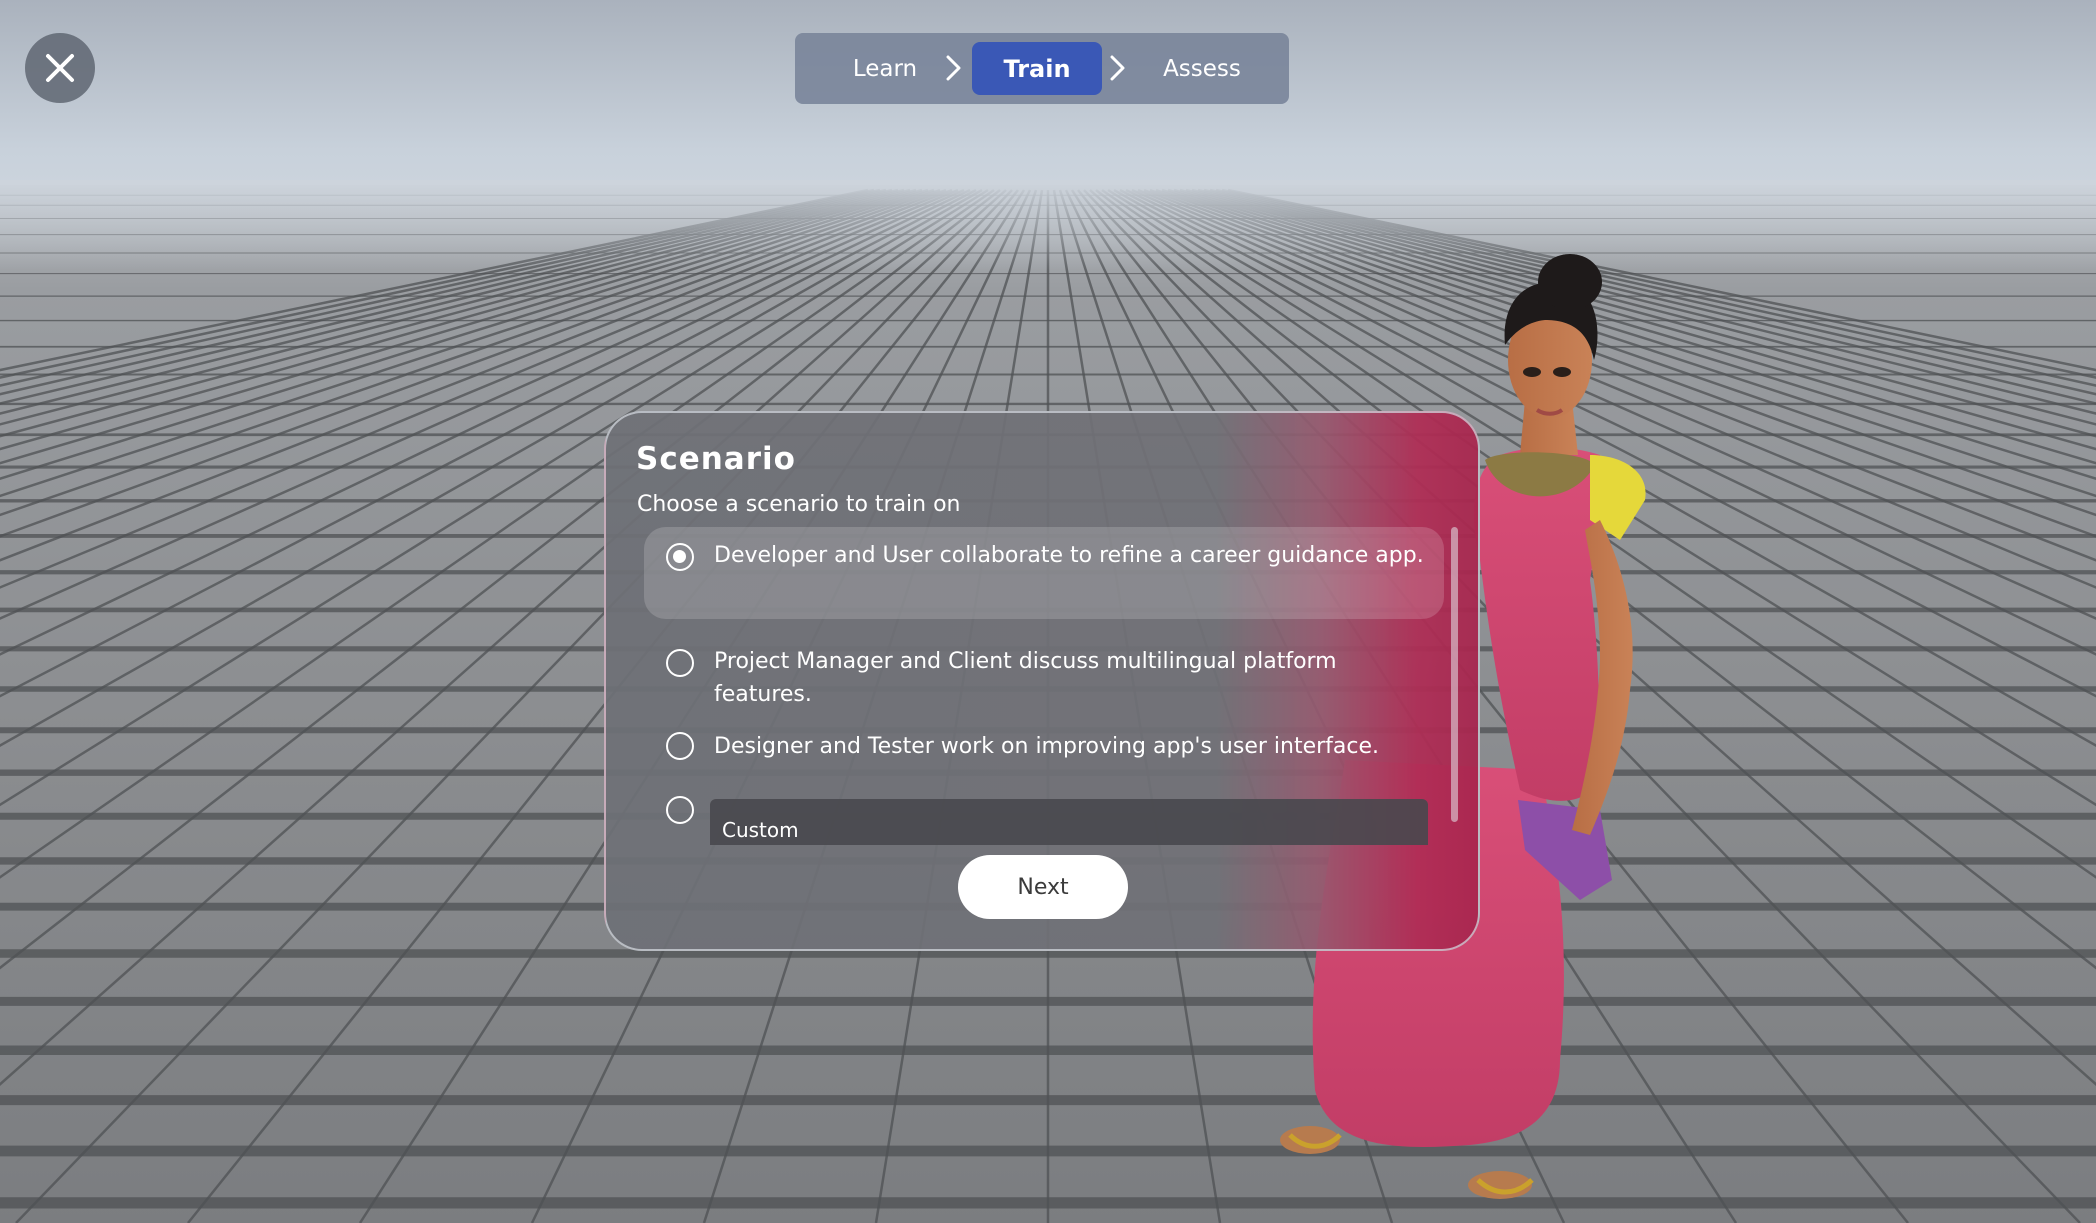 Image resolution: width=2096 pixels, height=1223 pixels. Describe the element at coordinates (1037, 68) in the screenshot. I see `step-train: Train` at that location.